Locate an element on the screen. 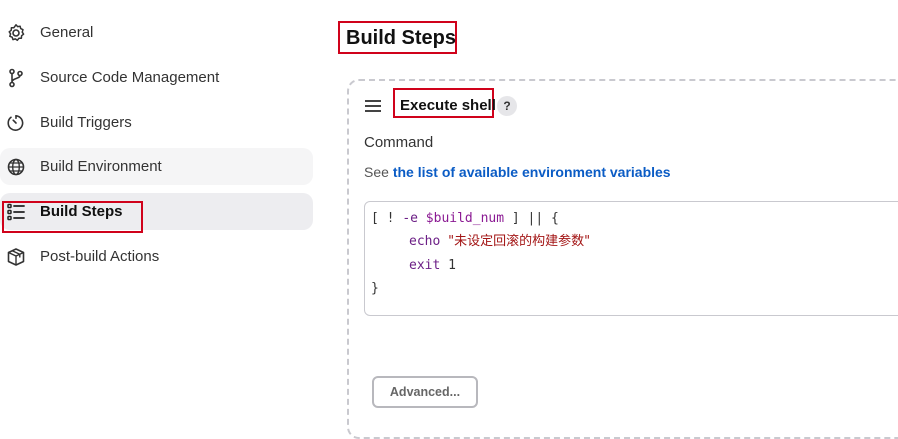 Image resolution: width=898 pixels, height=439 pixels. step-title: Execute shell is located at coordinates (448, 105).